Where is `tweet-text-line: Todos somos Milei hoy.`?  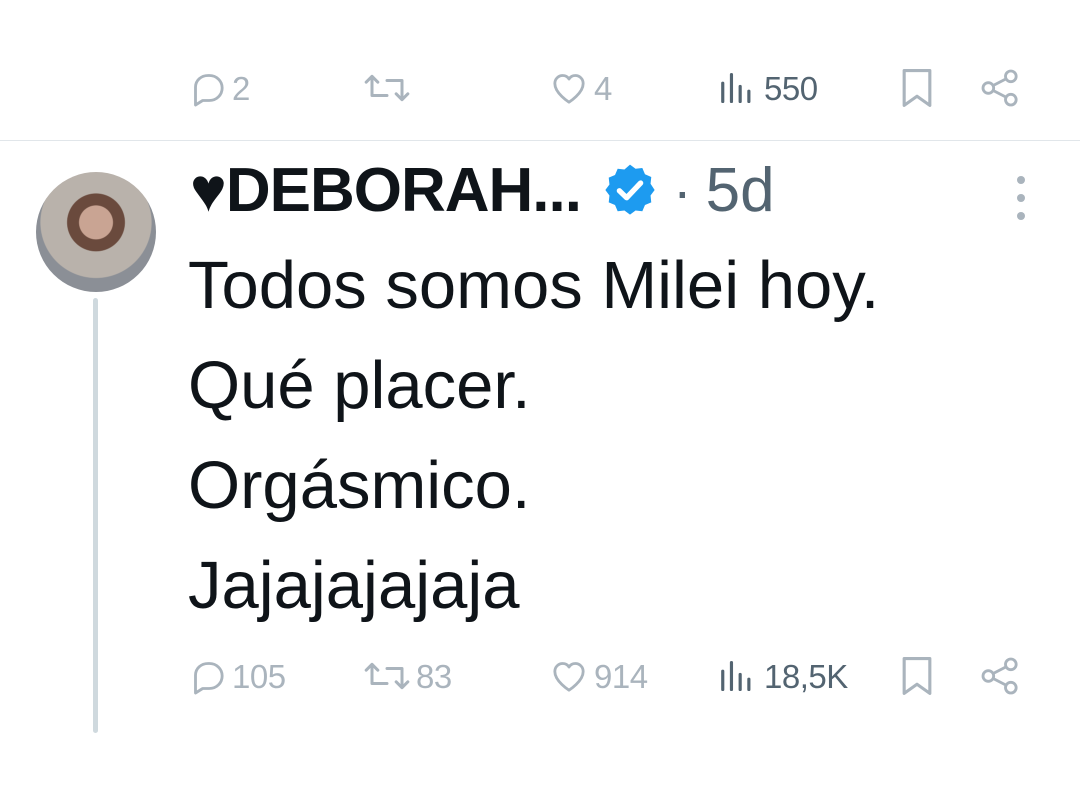 tweet-text-line: Todos somos Milei hoy. is located at coordinates (534, 285).